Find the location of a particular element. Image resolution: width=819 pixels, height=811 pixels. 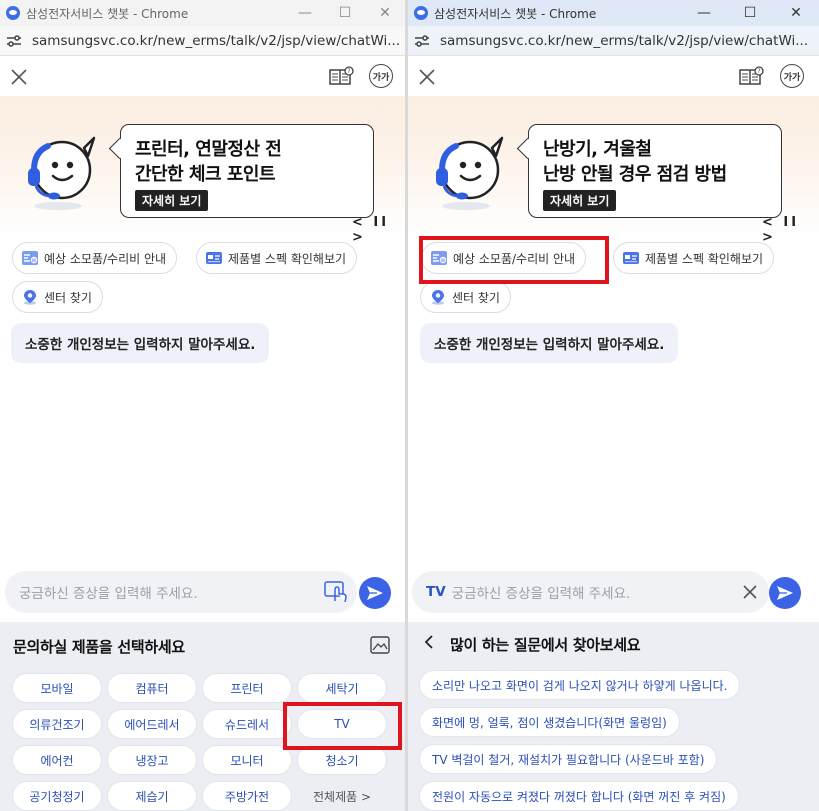

all-products-link: 전체제품 > is located at coordinates (342, 796).